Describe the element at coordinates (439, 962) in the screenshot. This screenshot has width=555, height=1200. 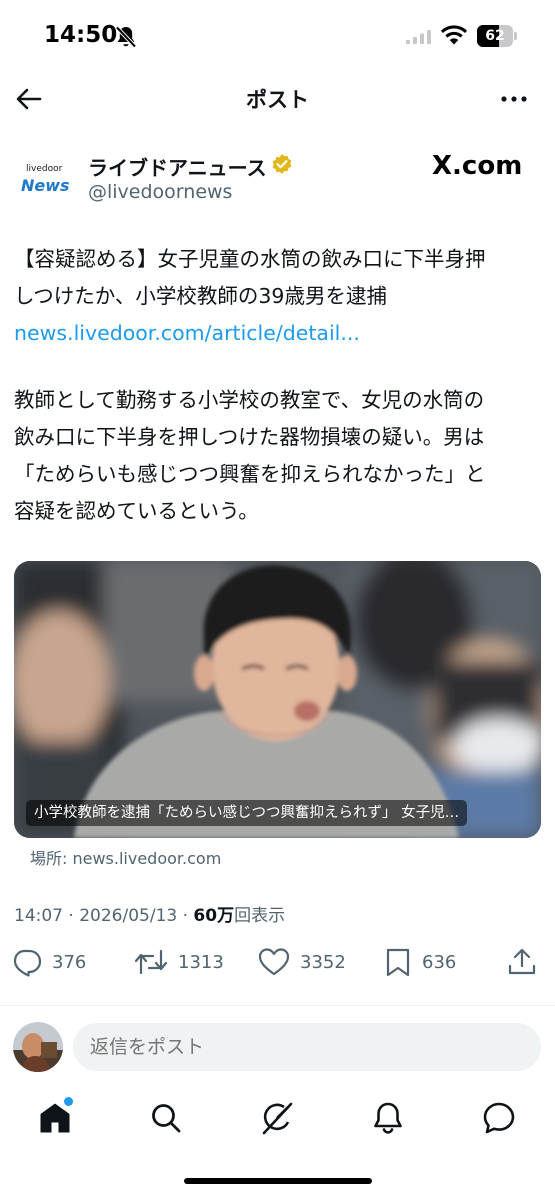
I see `bookmark-count: 636` at that location.